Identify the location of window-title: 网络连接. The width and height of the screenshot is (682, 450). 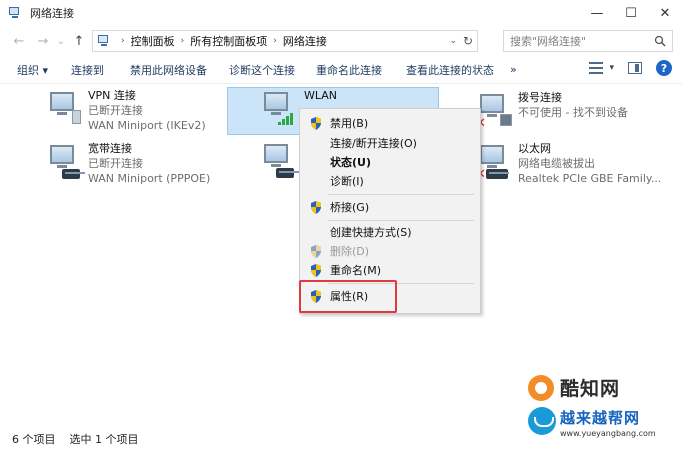
(52, 13).